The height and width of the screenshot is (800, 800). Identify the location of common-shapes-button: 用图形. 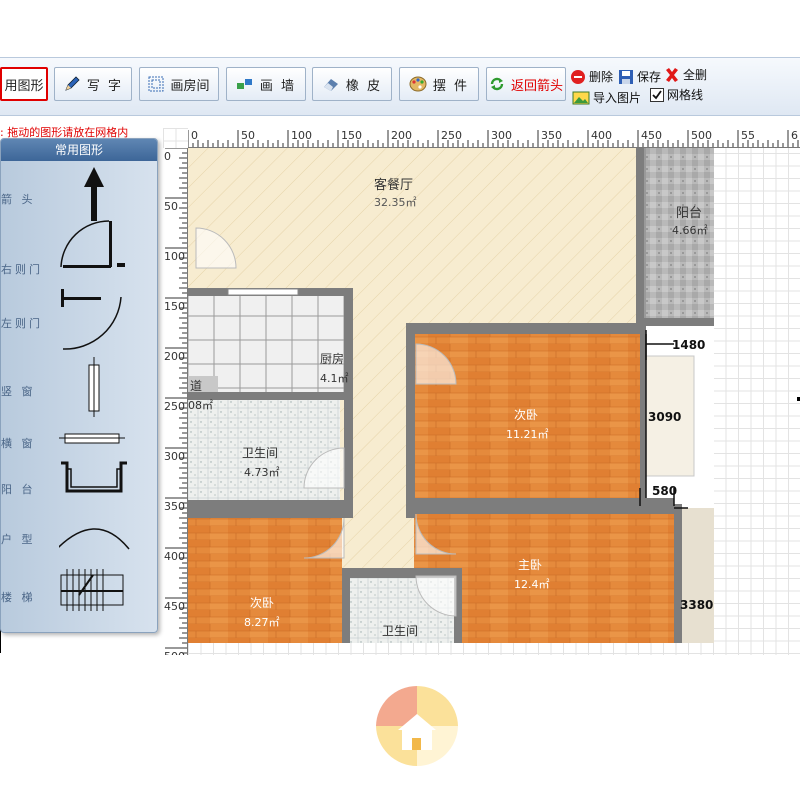
(24, 84).